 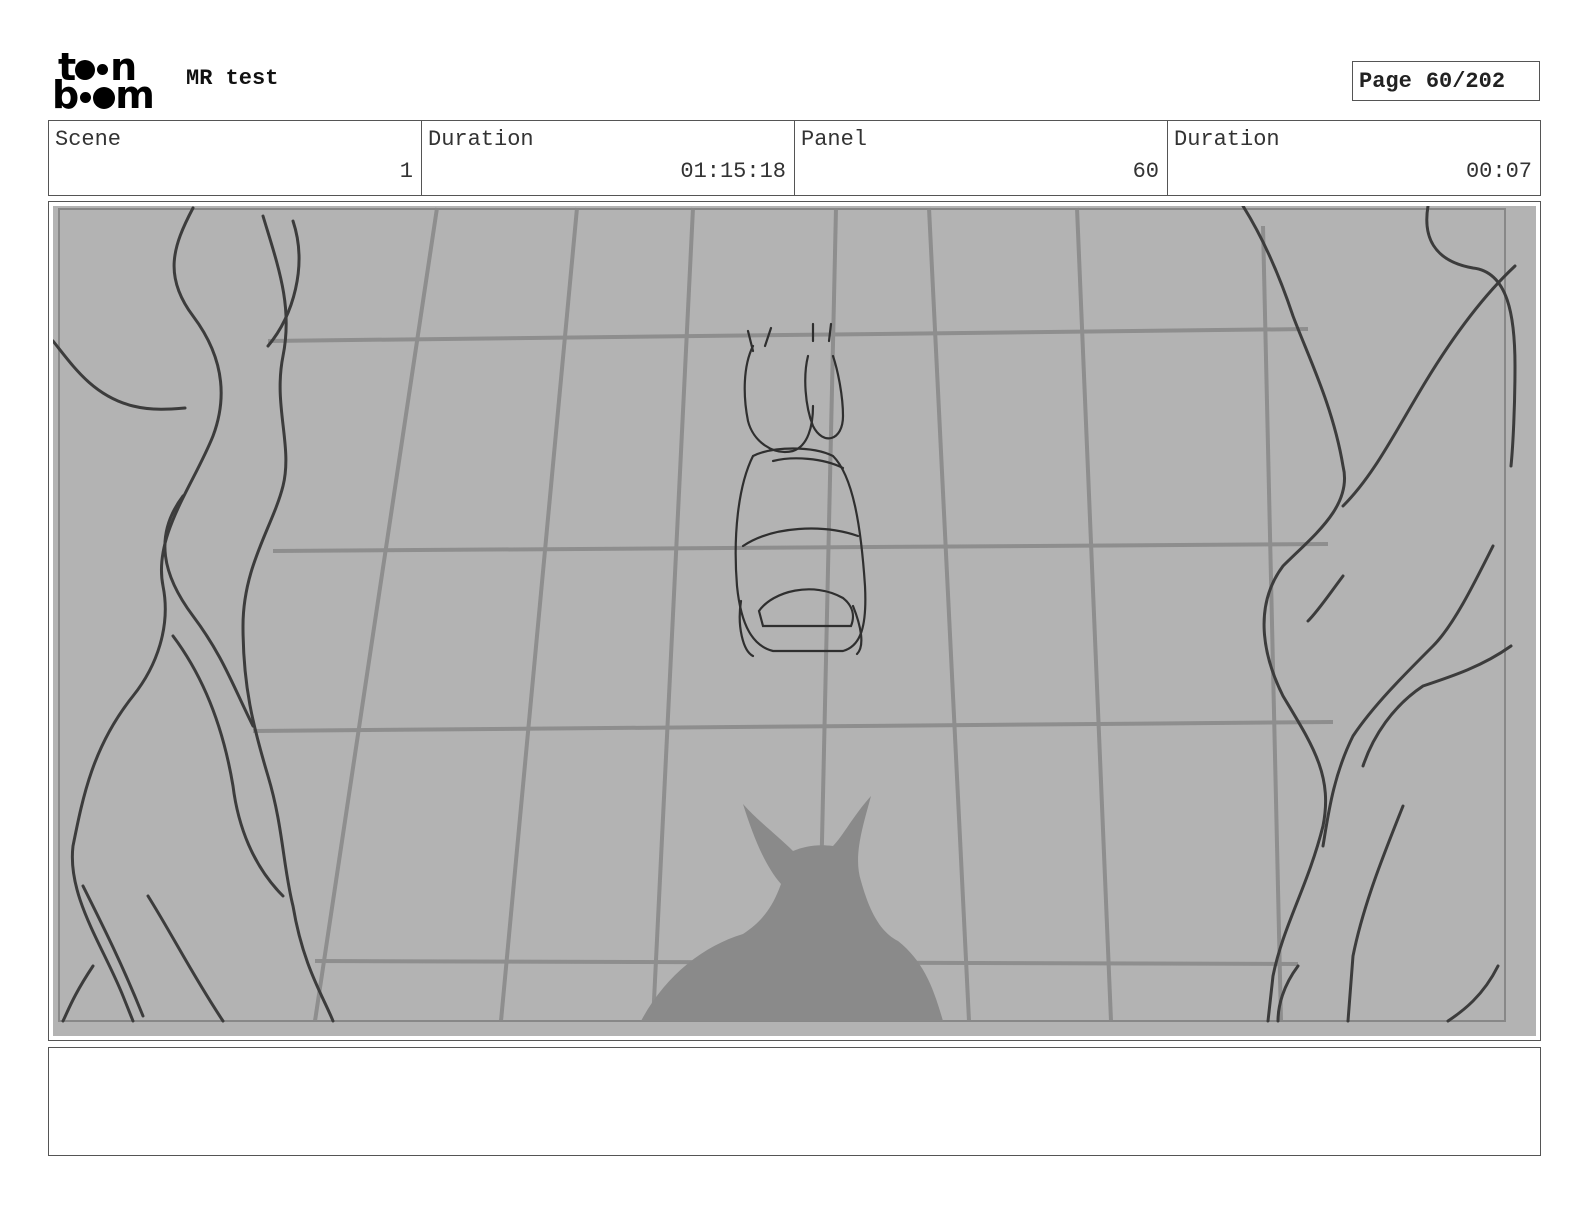 I want to click on logo-line-2: bm, so click(x=103, y=95).